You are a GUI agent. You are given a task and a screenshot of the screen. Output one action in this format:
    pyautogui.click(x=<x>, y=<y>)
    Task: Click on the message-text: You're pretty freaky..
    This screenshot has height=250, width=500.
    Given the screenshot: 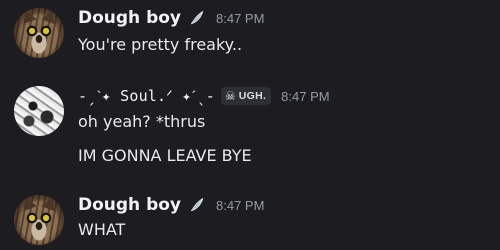 What is the action you would take?
    pyautogui.click(x=160, y=44)
    